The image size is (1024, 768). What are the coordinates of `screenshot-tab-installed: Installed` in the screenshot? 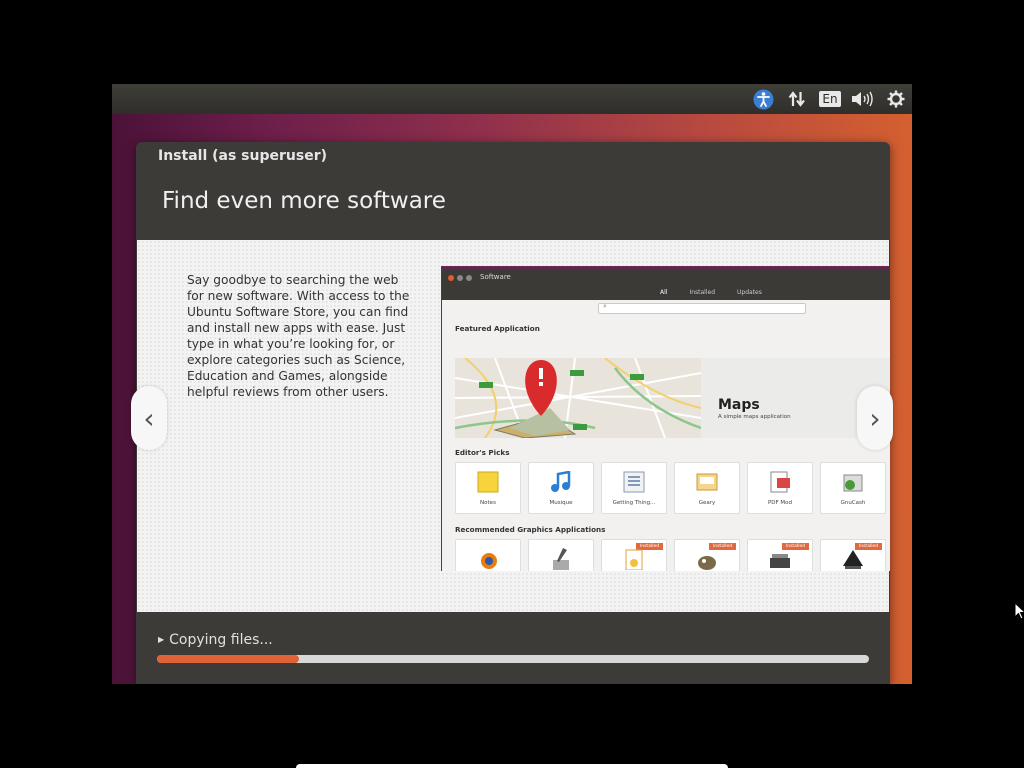 It's located at (702, 292).